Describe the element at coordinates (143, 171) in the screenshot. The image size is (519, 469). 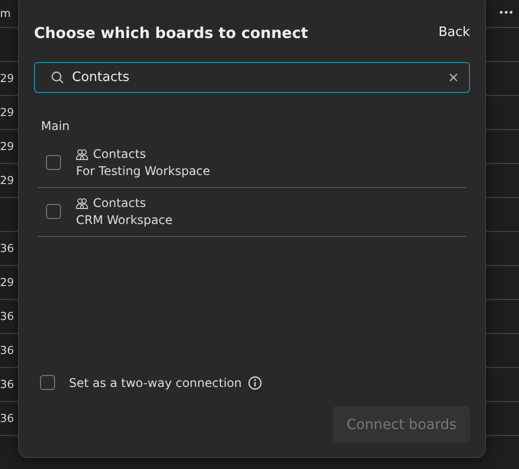
I see `workspace-name: For Testing Workspace` at that location.